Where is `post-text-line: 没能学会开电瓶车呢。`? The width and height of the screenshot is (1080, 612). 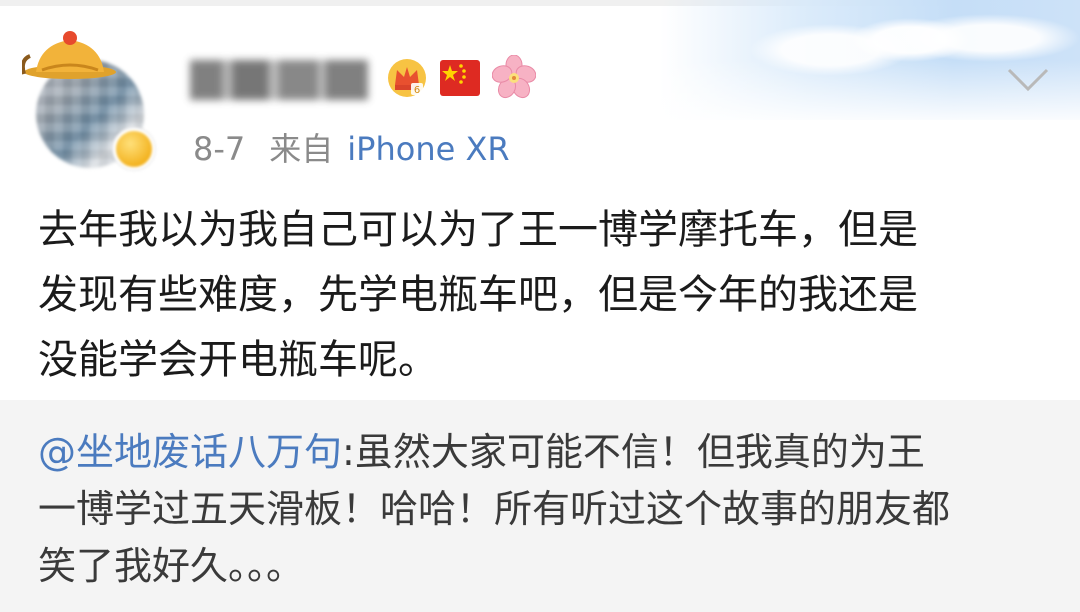
post-text-line: 没能学会开电瓶车呢。 is located at coordinates (238, 360).